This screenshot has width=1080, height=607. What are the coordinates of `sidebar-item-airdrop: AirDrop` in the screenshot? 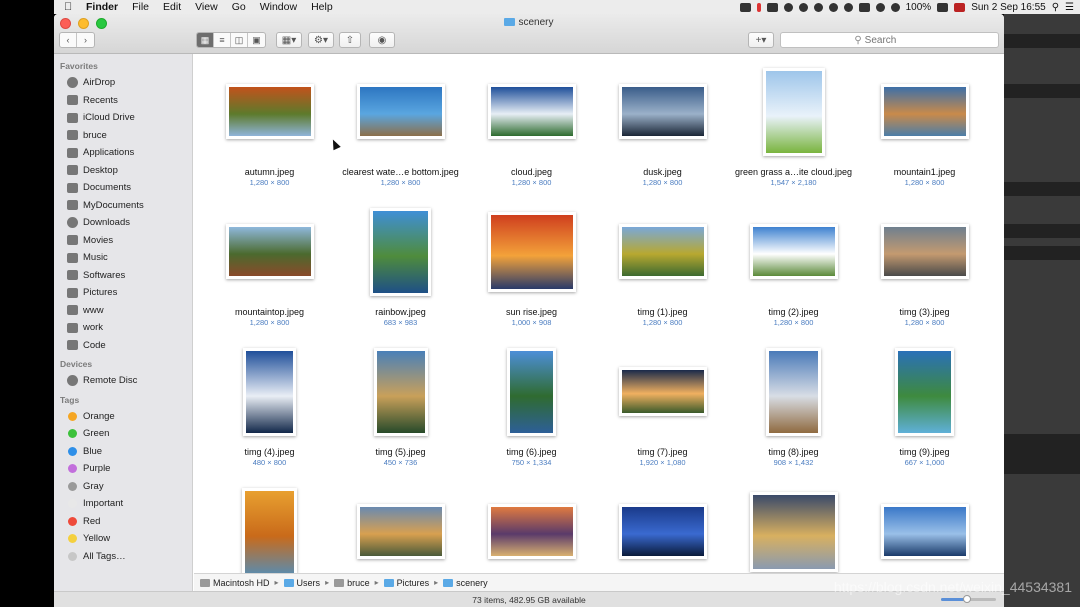 It's located at (123, 83).